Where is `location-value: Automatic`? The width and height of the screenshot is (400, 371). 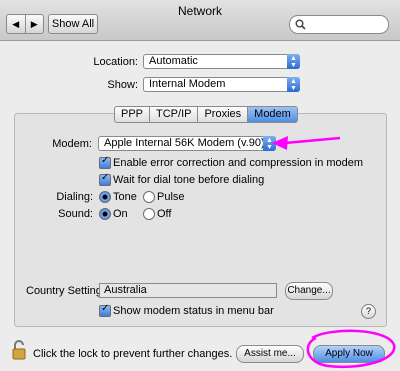 location-value: Automatic is located at coordinates (173, 61).